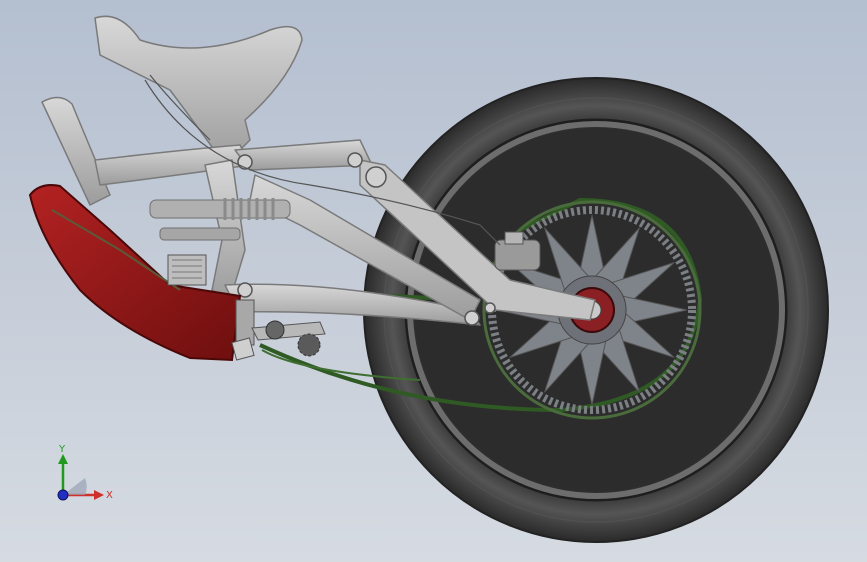 This screenshot has width=867, height=562. What do you see at coordinates (187, 270) in the screenshot?
I see `motor-unit` at bounding box center [187, 270].